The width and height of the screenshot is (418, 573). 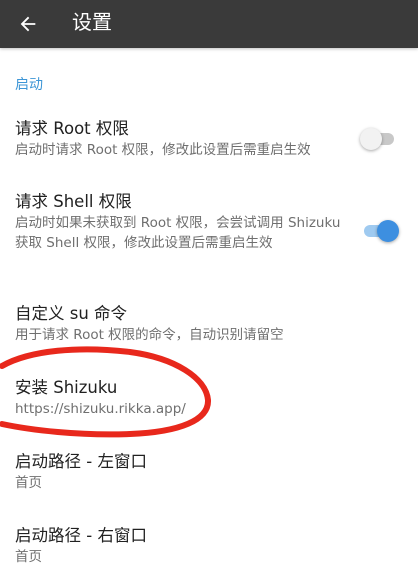 I want to click on pref-title: 启动路径 - 左窗口, so click(x=81, y=461).